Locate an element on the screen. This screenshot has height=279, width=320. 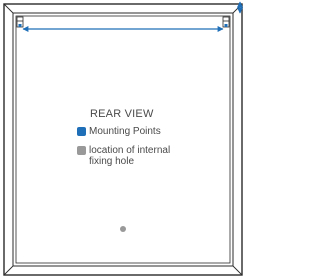
mounting-points-swatch is located at coordinates (81, 131).